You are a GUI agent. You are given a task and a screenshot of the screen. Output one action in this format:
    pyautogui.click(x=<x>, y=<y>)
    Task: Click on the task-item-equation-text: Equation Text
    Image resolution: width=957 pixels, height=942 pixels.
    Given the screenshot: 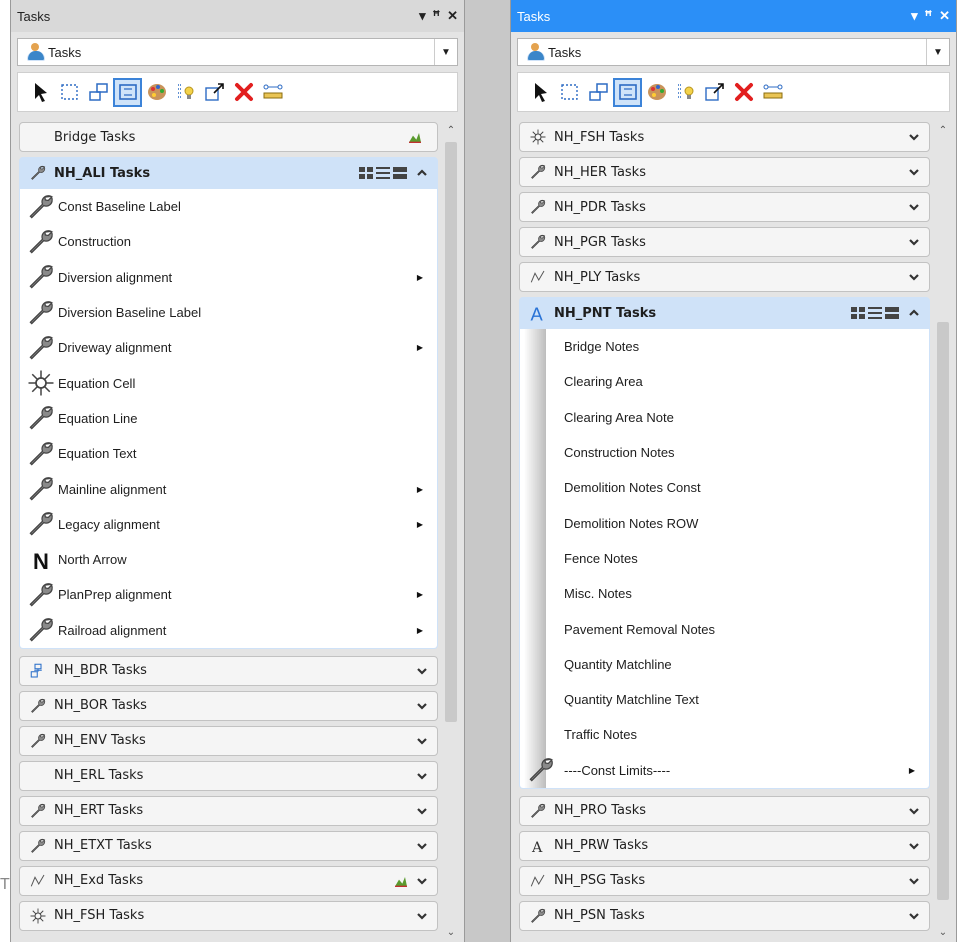 What is the action you would take?
    pyautogui.click(x=228, y=453)
    